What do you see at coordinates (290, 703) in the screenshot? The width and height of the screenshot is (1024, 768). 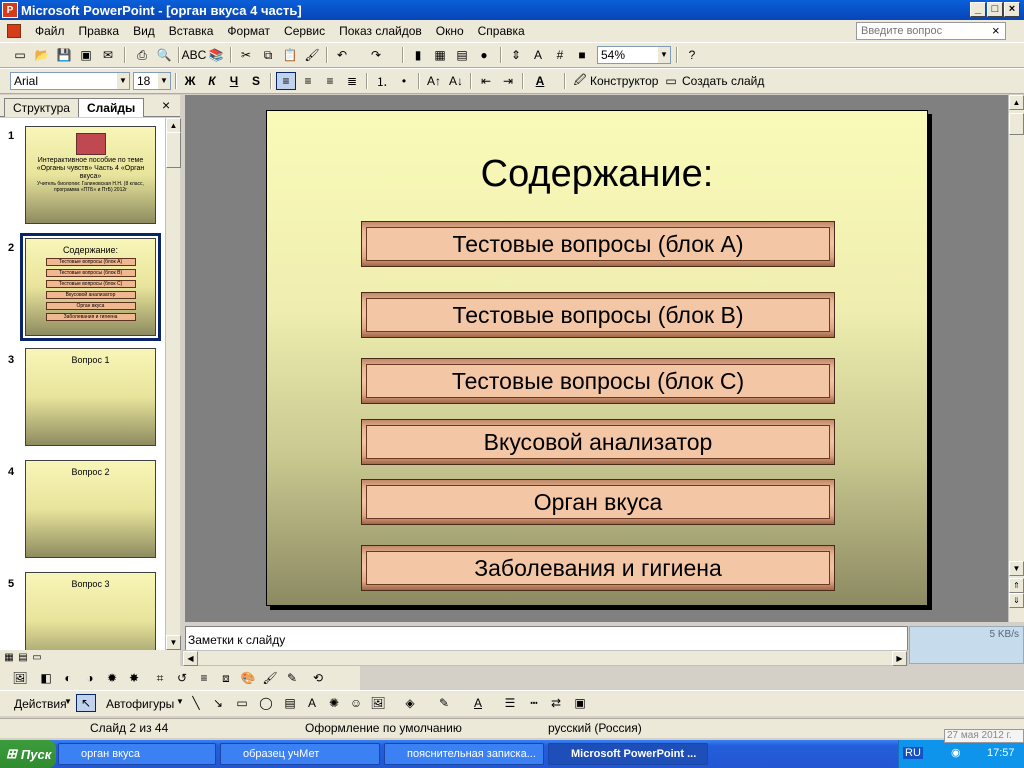 I see `textbox-icon: ▤` at bounding box center [290, 703].